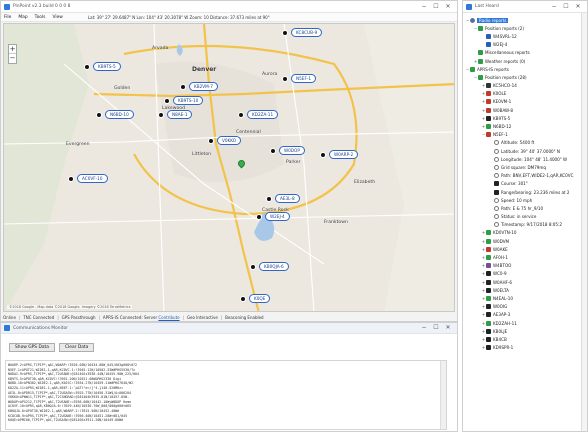 The image size is (588, 432). What do you see at coordinates (443, 395) in the screenshot?
I see `log-scrollbar` at bounding box center [443, 395].